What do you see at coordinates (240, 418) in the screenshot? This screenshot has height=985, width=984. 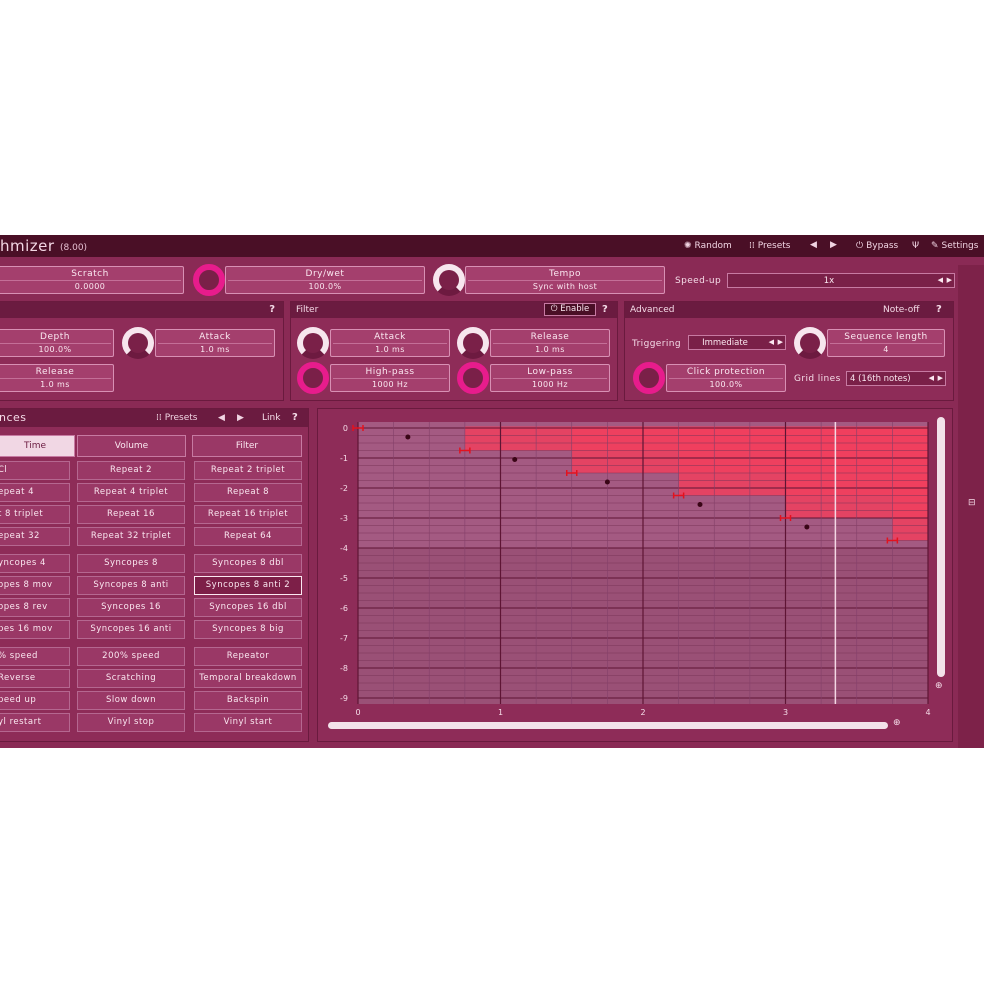 I see `seq-preset-next-icon: ▶` at bounding box center [240, 418].